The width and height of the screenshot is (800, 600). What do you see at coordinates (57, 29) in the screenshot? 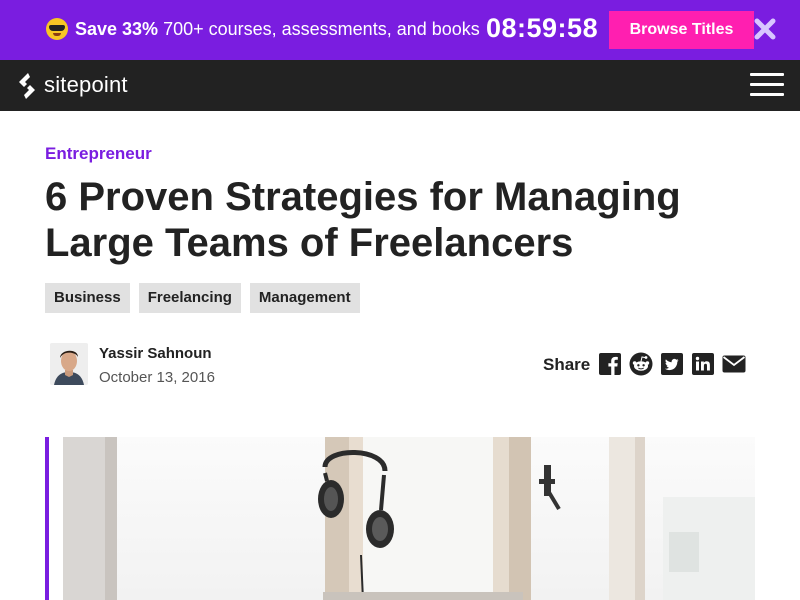
I see `sunglasses-face-icon` at bounding box center [57, 29].